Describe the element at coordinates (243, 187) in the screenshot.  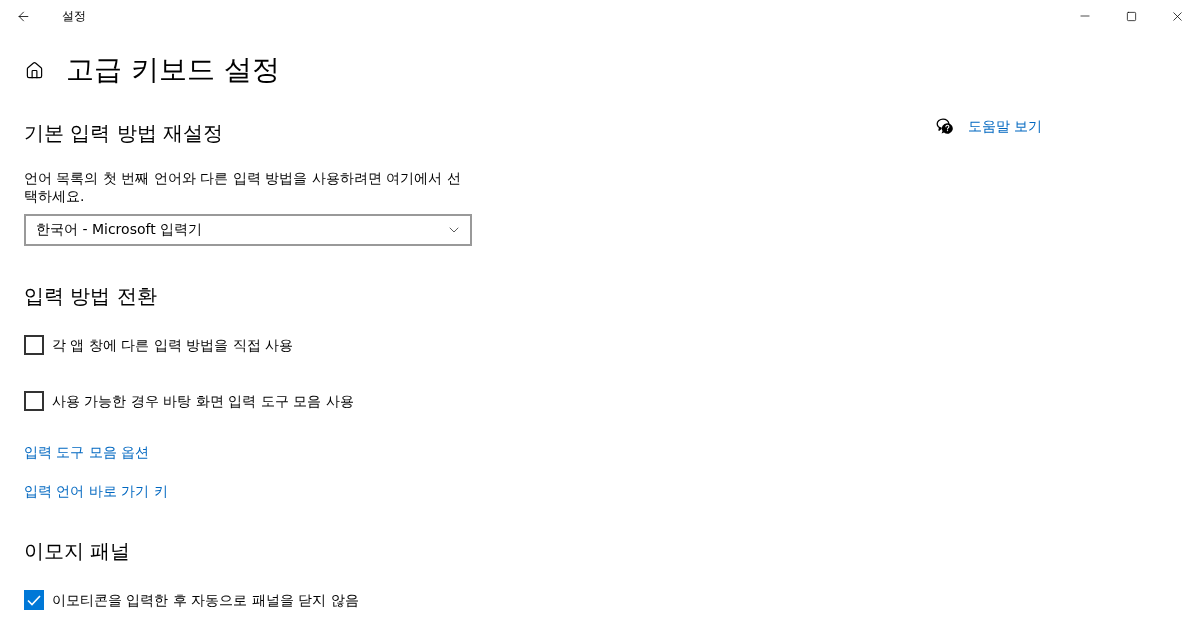
I see `description-text: 언어 목록의 첫 번째 언어와 다른 입력 방법을 사용하려면 여기에서 선택하세요.` at that location.